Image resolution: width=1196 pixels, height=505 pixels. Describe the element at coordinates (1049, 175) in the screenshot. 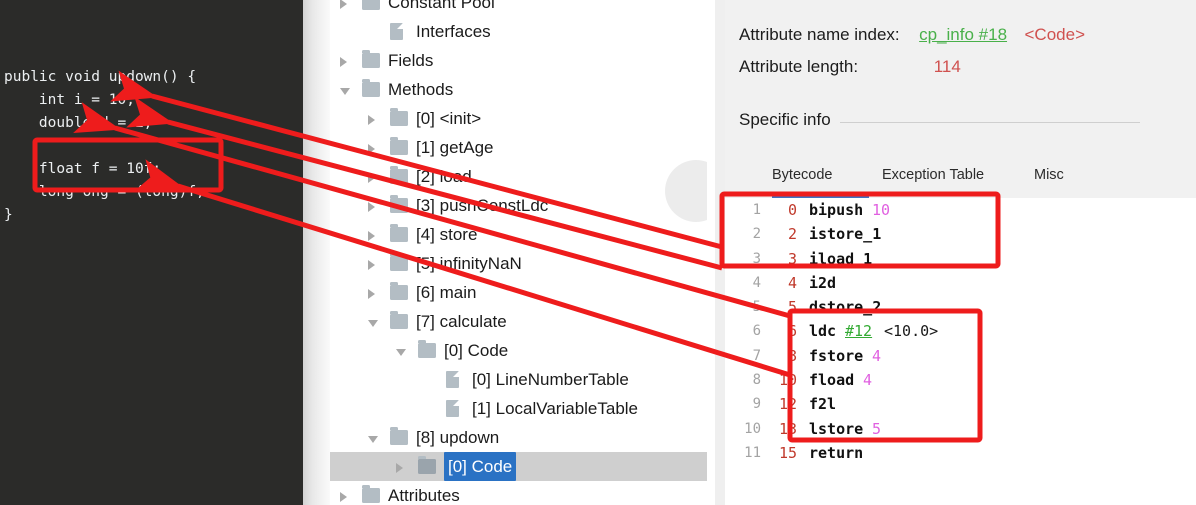

I see `tab-misc: Misc` at that location.